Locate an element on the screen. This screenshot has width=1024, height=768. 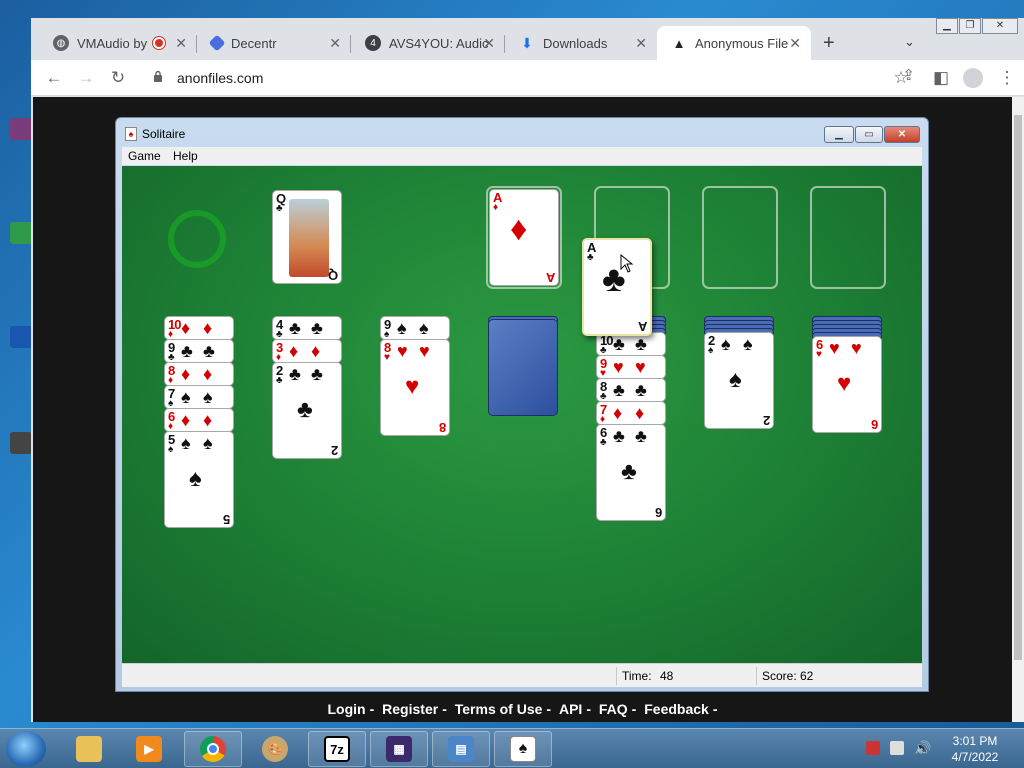
card-rank-bottom: 6 is located at coordinates (874, 424).